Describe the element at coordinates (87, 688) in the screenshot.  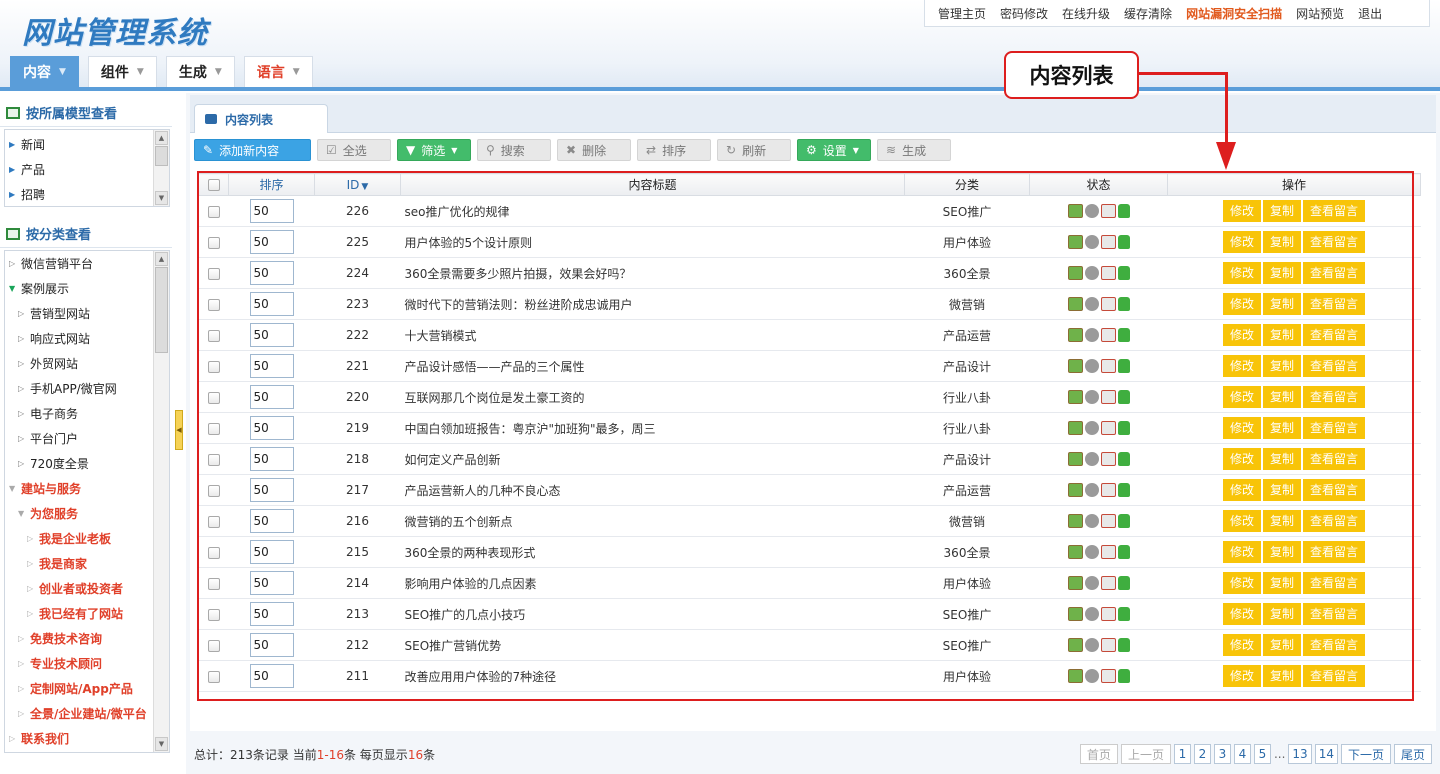
I see `sidebar-category-item: ▷ 定制网站/App产品` at that location.